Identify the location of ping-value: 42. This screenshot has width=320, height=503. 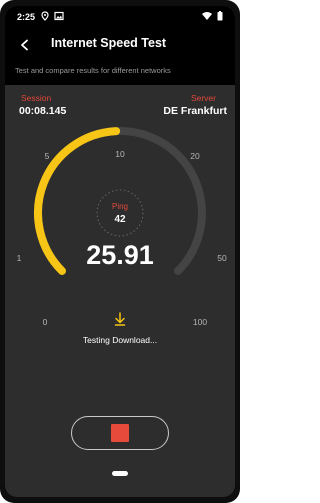
(120, 219).